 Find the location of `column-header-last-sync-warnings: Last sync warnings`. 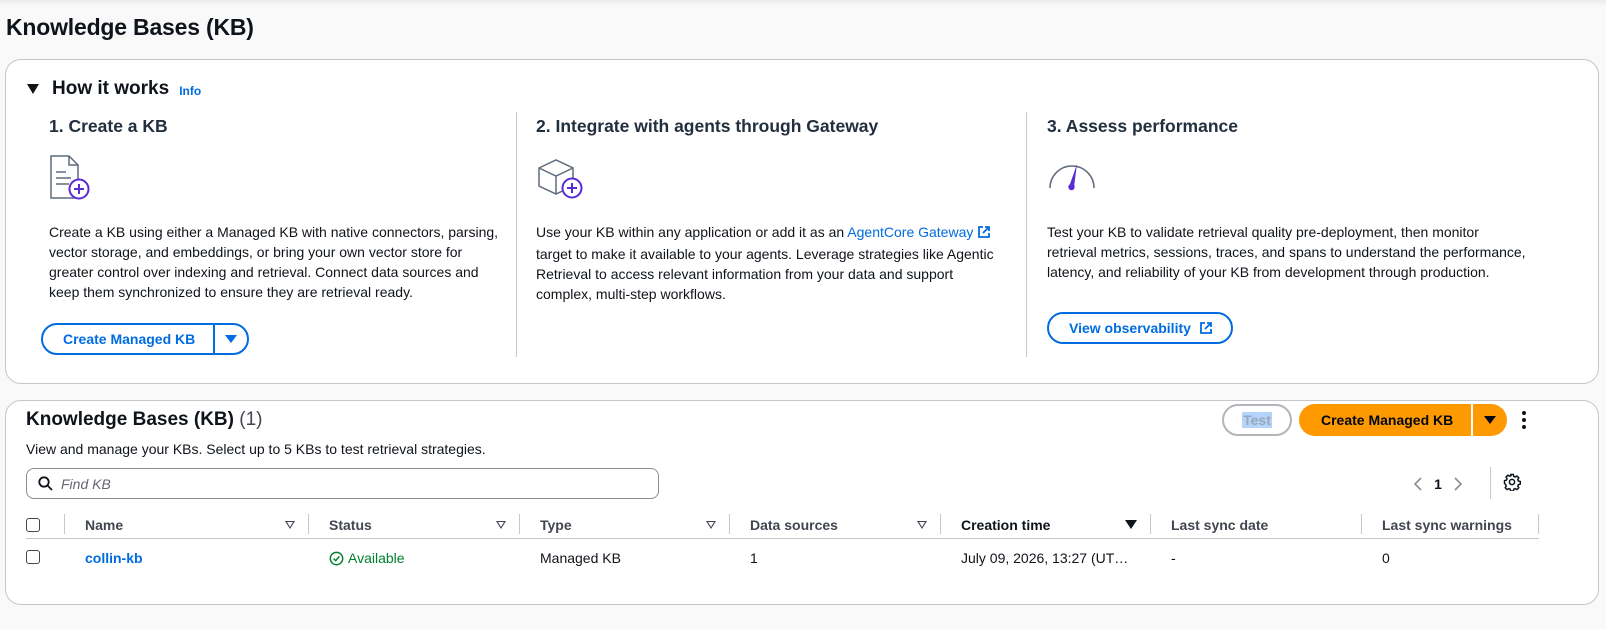

column-header-last-sync-warnings: Last sync warnings is located at coordinates (1450, 525).